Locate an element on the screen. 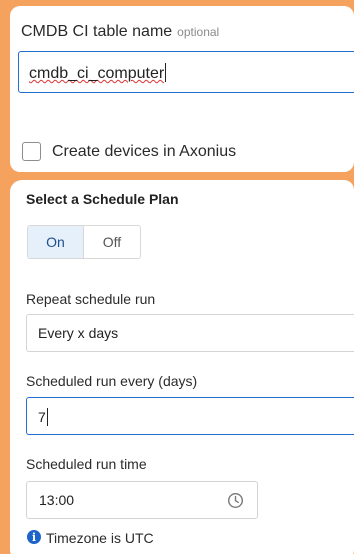  repeat-schedule-value: Every x days is located at coordinates (78, 333).